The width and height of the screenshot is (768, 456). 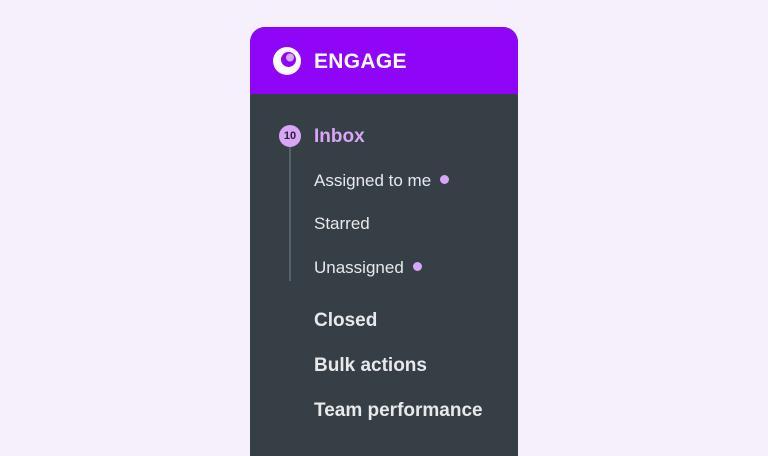 I want to click on sidebar-item-team-performance: Team performance, so click(x=398, y=411).